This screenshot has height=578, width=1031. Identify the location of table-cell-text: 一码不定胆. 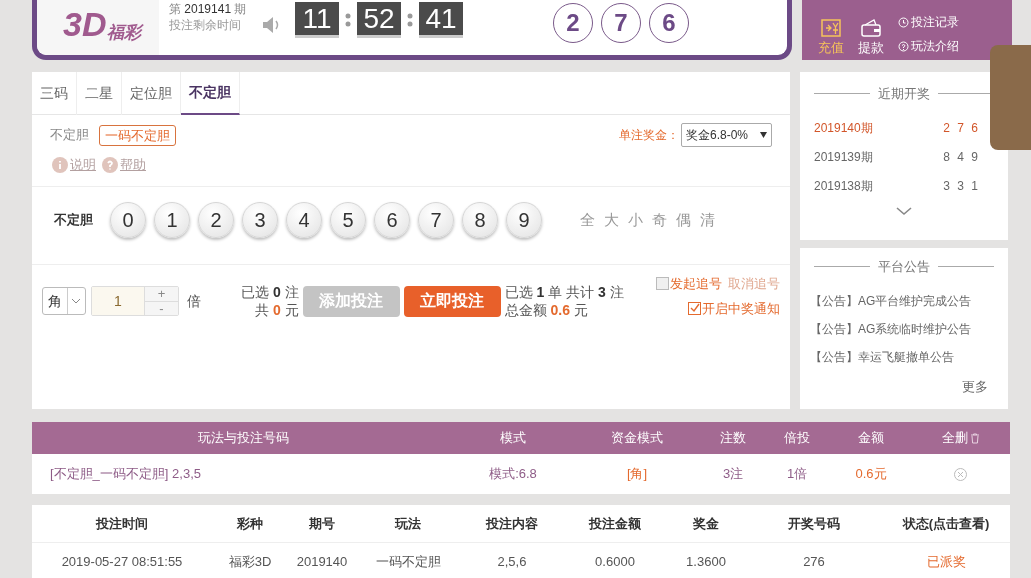
(408, 562).